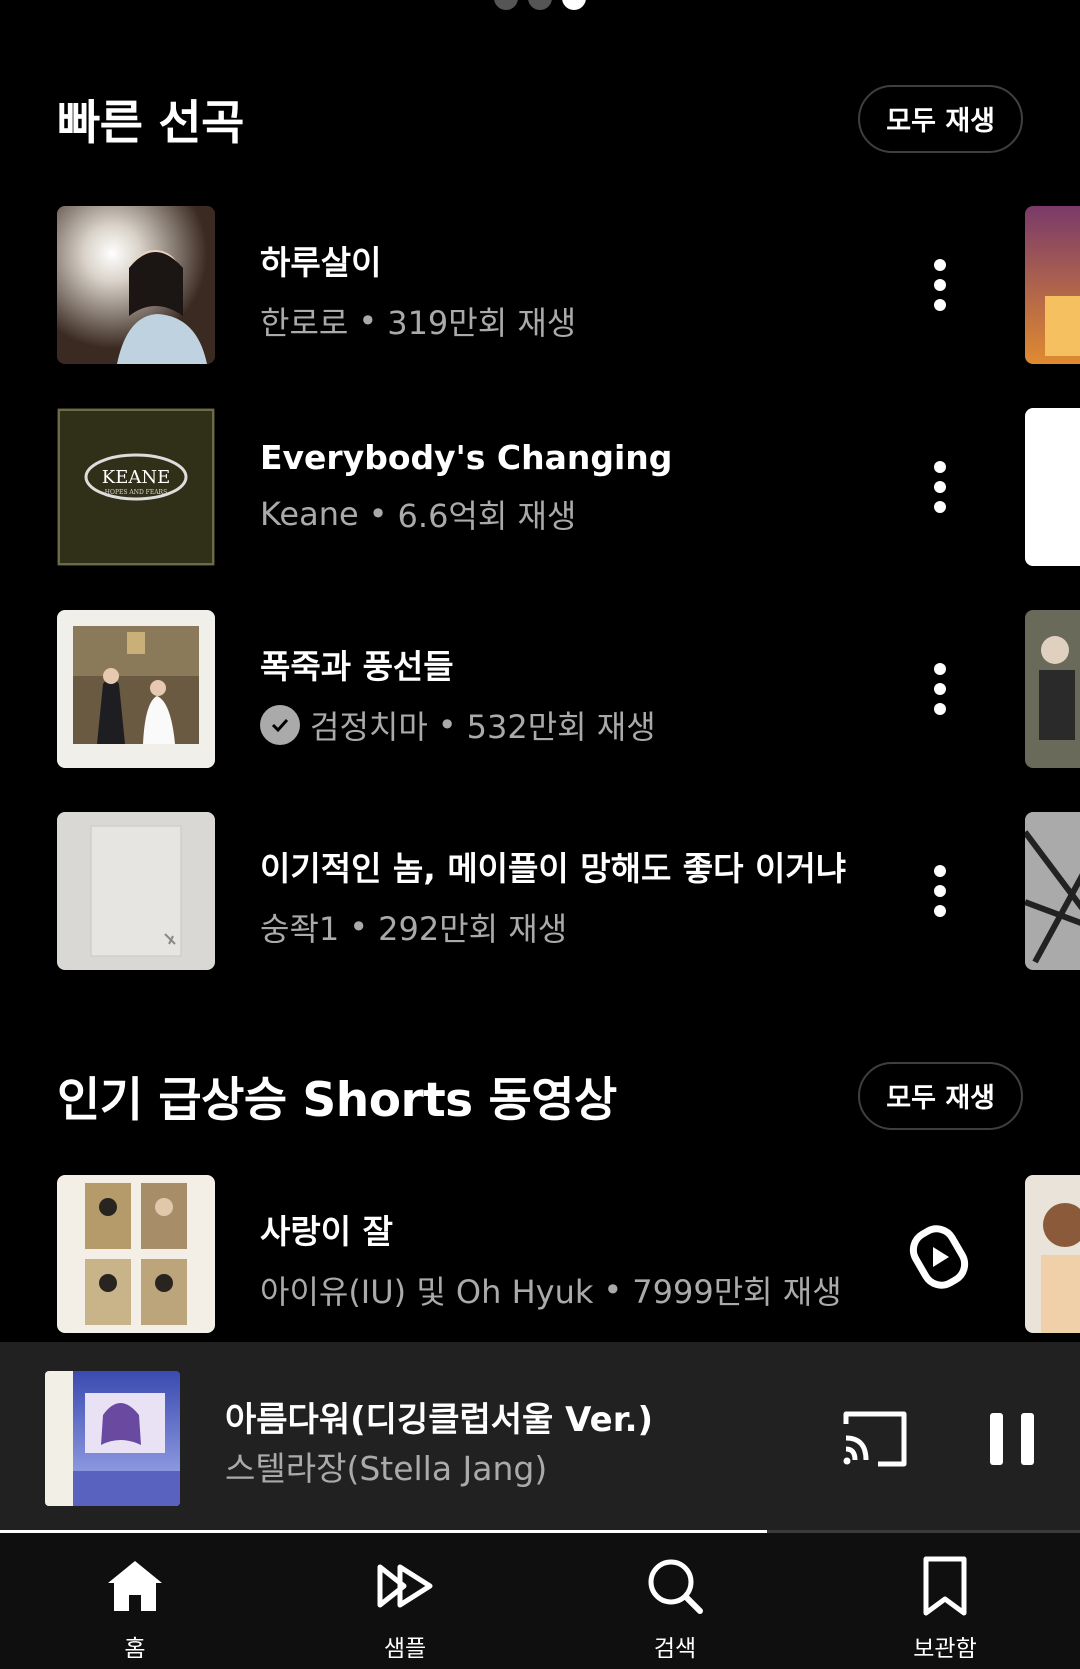 The image size is (1080, 1669). Describe the element at coordinates (570, 896) in the screenshot. I see `song-info: 이기적인 놈, 메이플이 망해도 좋다 이거냐 숭좍1 • 292만회 재생` at that location.